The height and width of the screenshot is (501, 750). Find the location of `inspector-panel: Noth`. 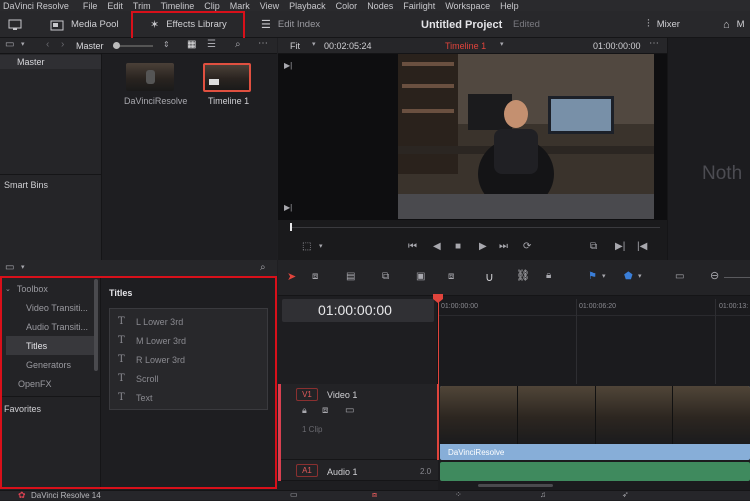

inspector-panel: Noth is located at coordinates (708, 149).